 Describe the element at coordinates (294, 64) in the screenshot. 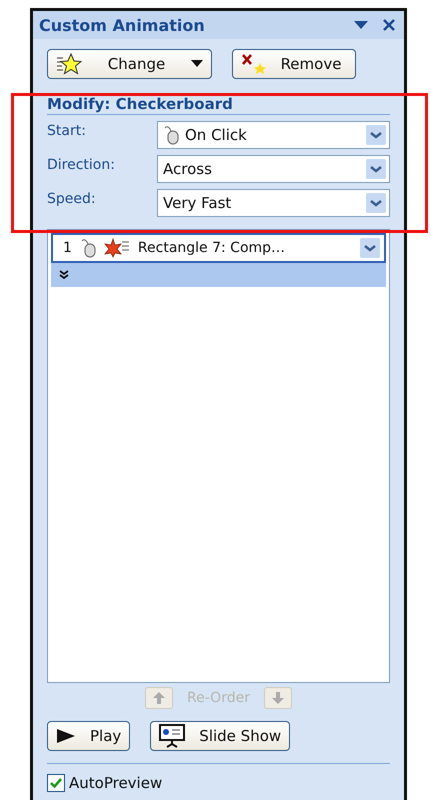

I see `remove-button: Remove` at that location.